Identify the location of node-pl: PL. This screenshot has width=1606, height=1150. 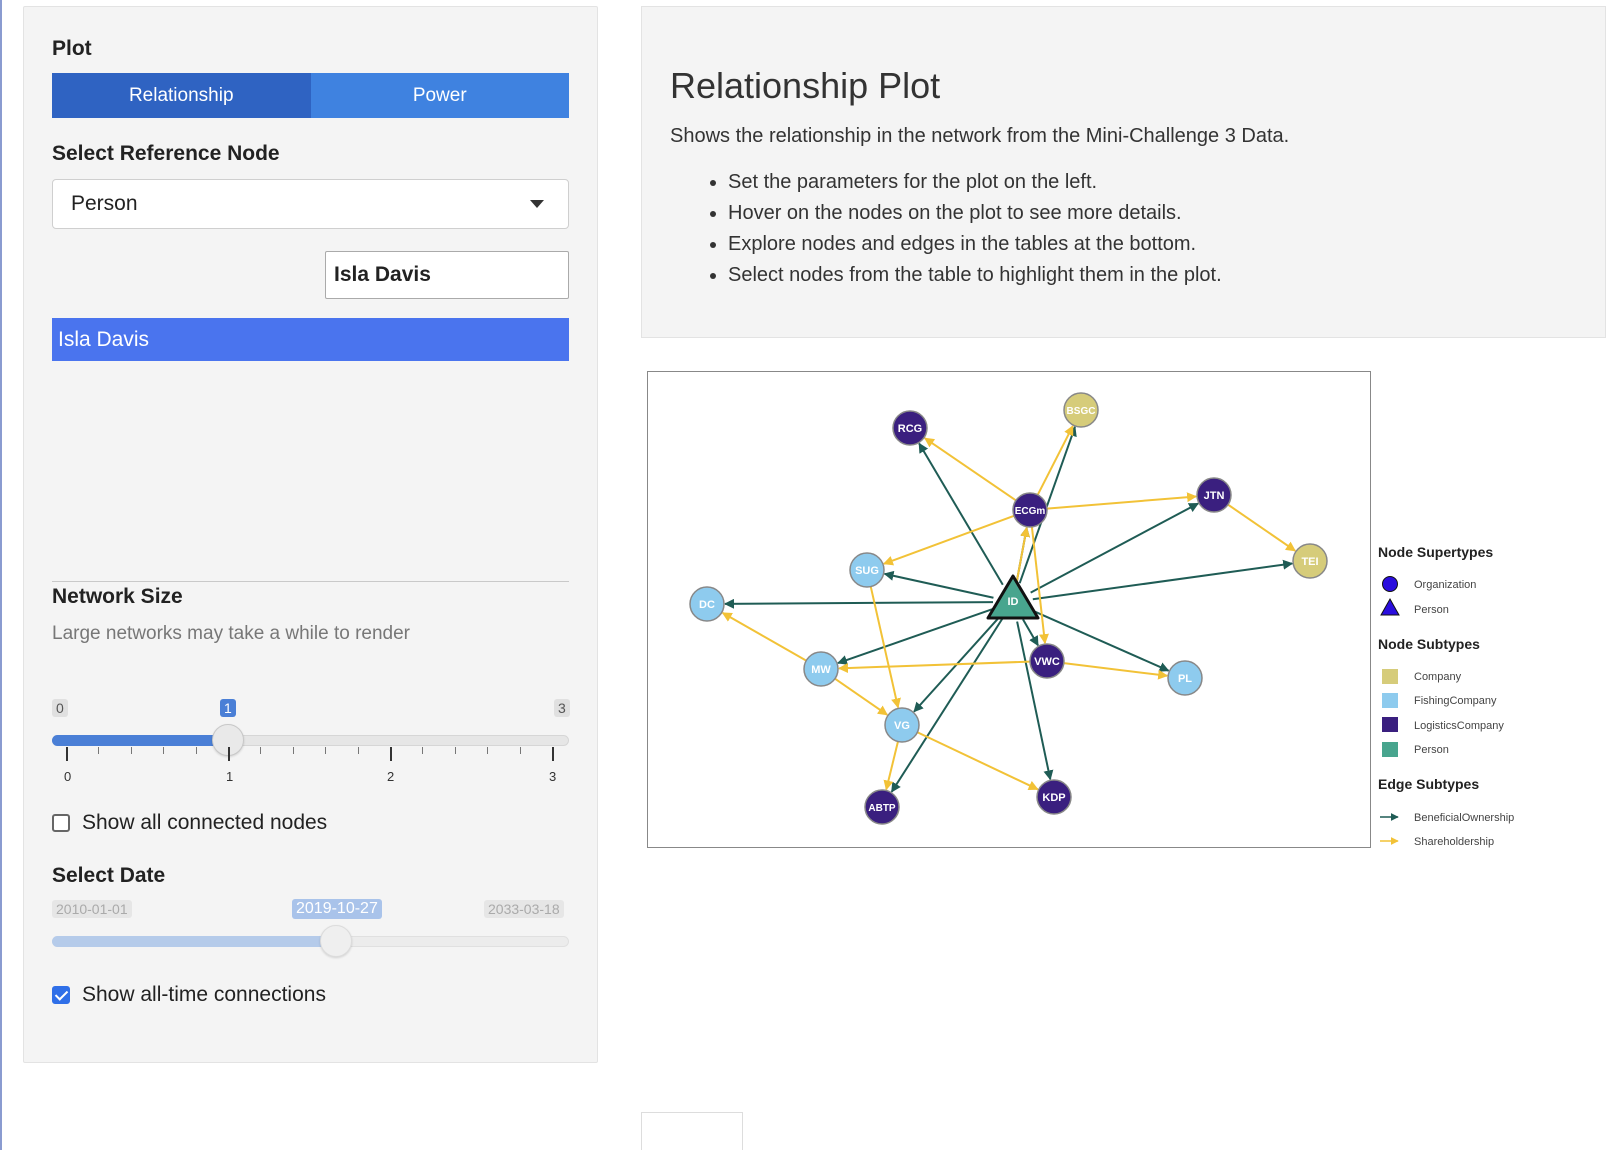
(1185, 678).